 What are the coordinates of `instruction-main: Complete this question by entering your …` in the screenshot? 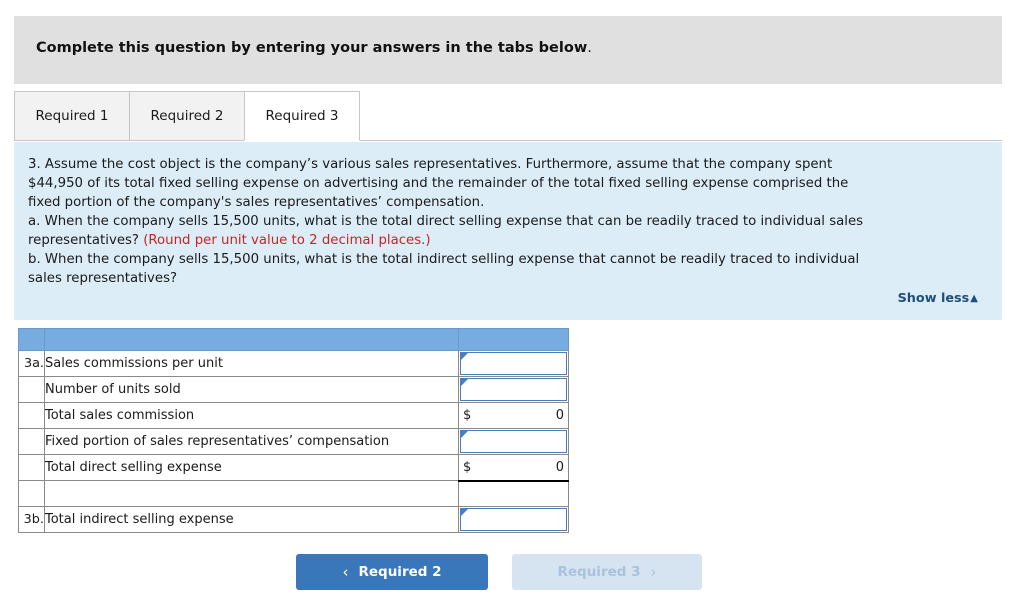 It's located at (312, 48).